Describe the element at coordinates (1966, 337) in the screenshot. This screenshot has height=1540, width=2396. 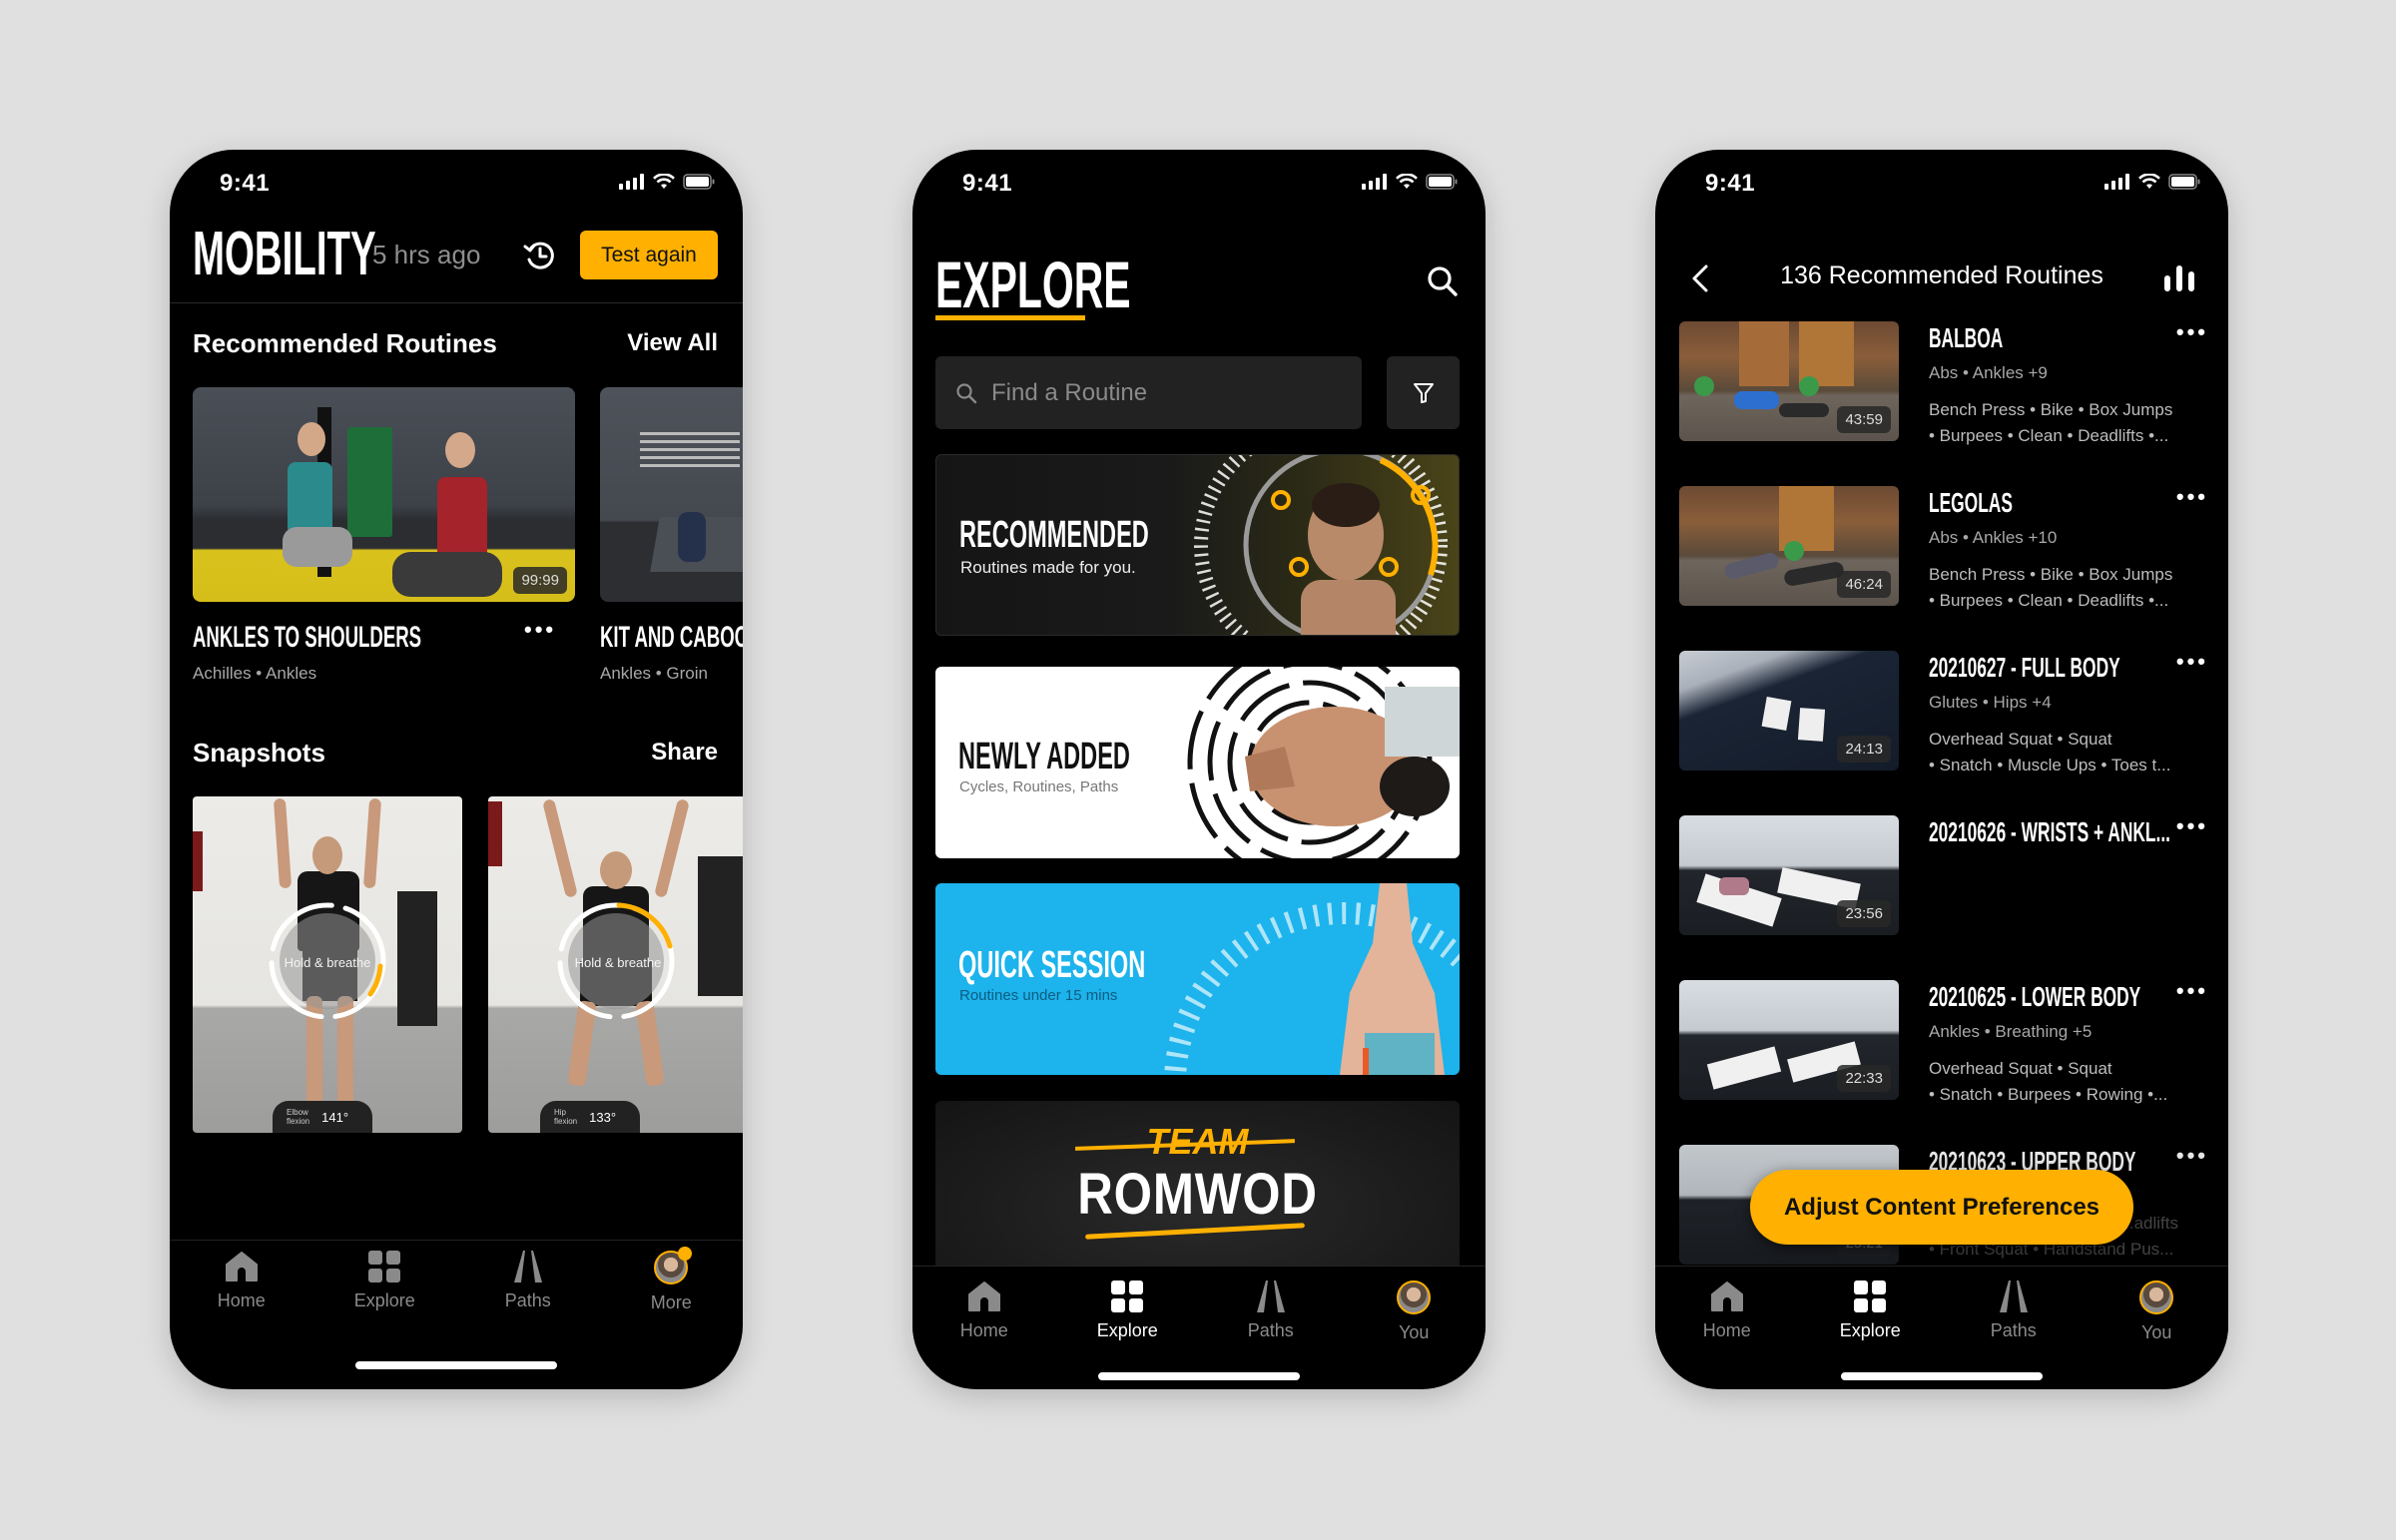
I see `routine-title: BALBOA` at that location.